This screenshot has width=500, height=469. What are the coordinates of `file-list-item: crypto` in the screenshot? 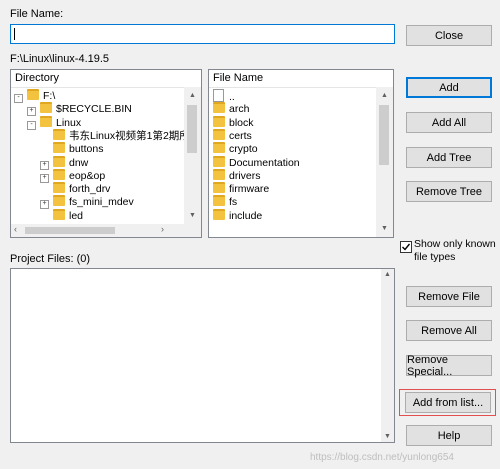 It's located at (235, 148).